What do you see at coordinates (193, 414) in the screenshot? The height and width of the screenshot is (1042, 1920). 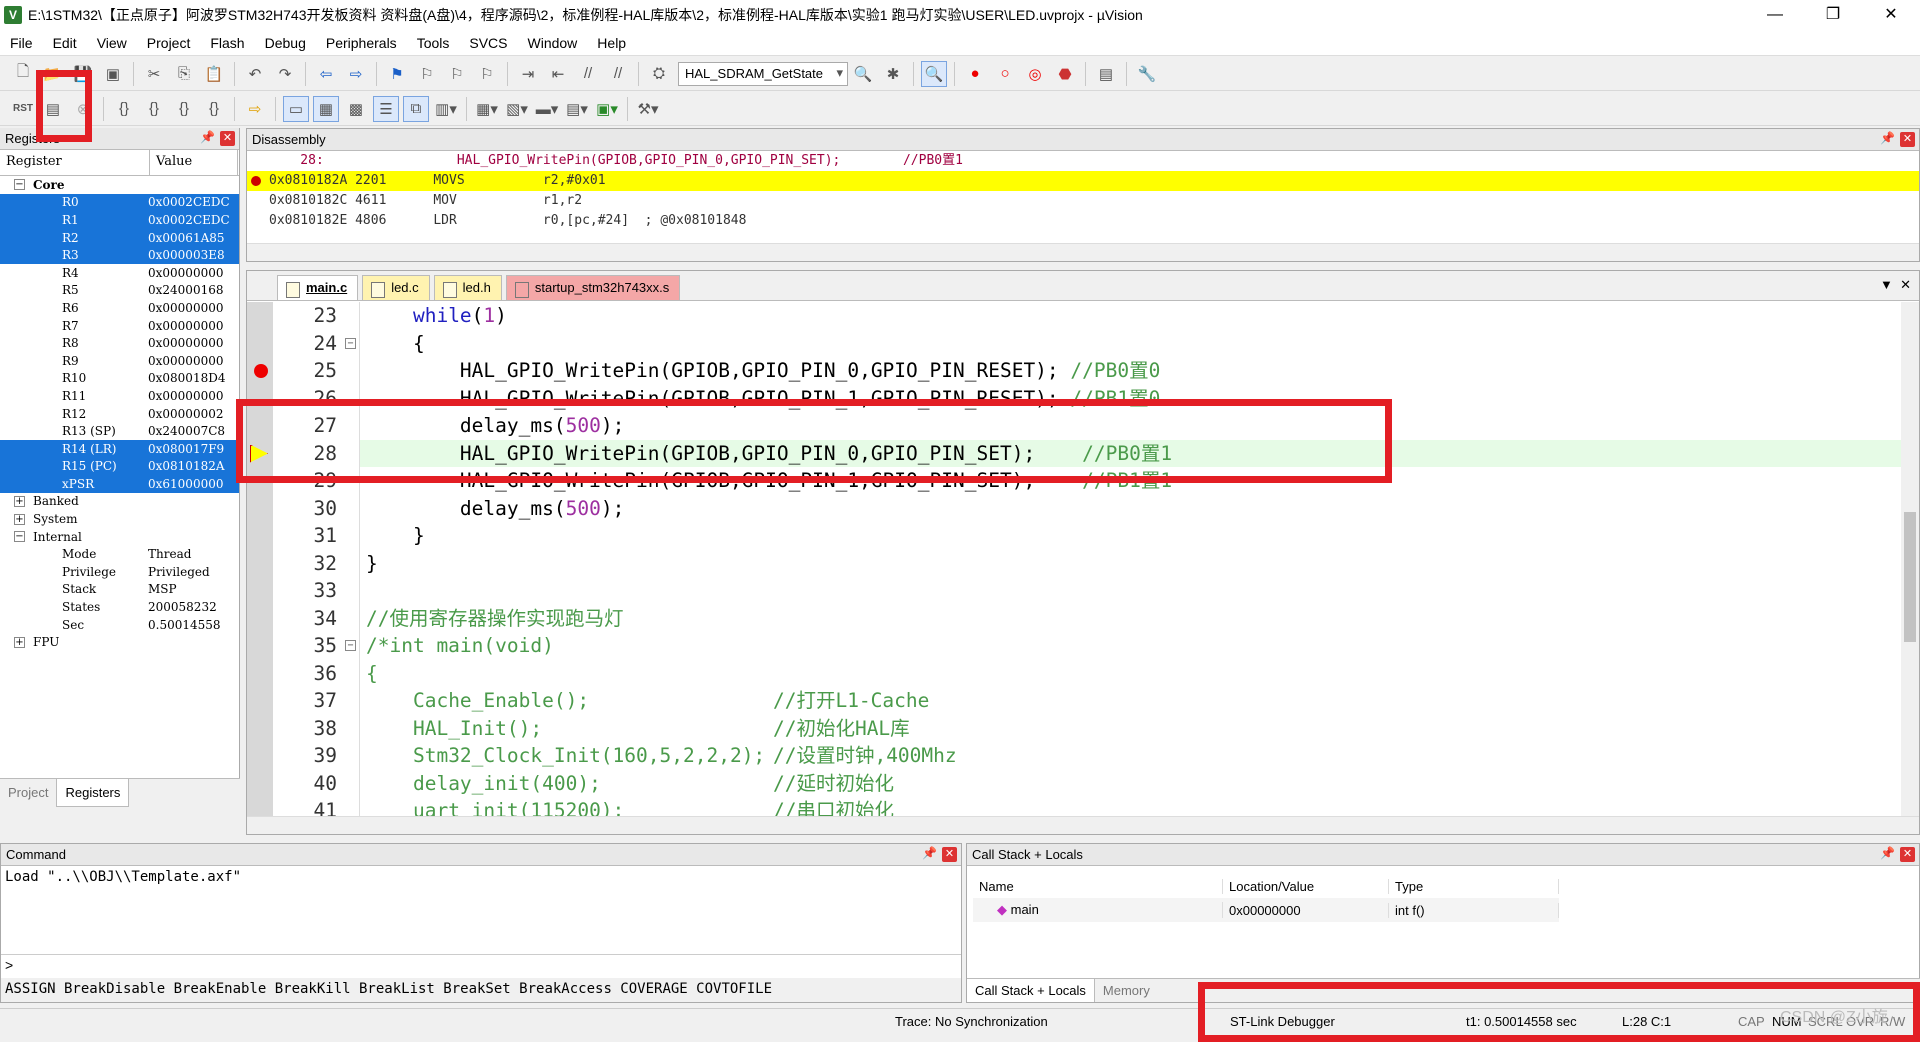 I see `register-value: 0x00000002` at bounding box center [193, 414].